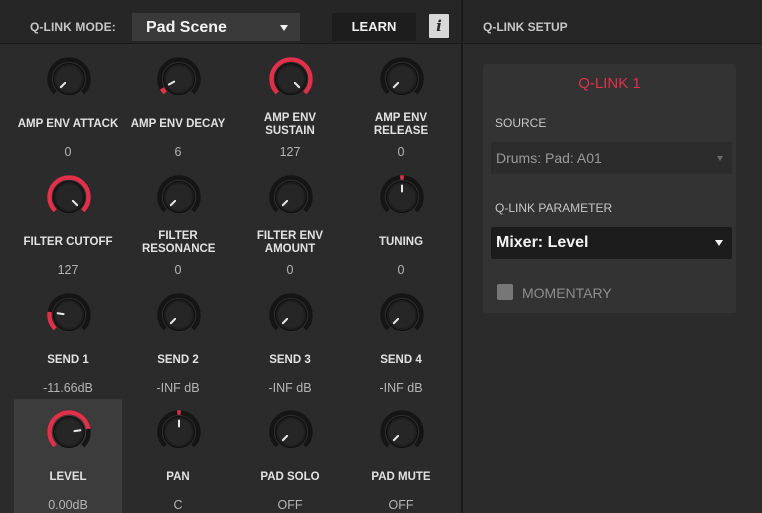 The image size is (762, 513). Describe the element at coordinates (179, 79) in the screenshot. I see `knob-amp-env-decay` at that location.